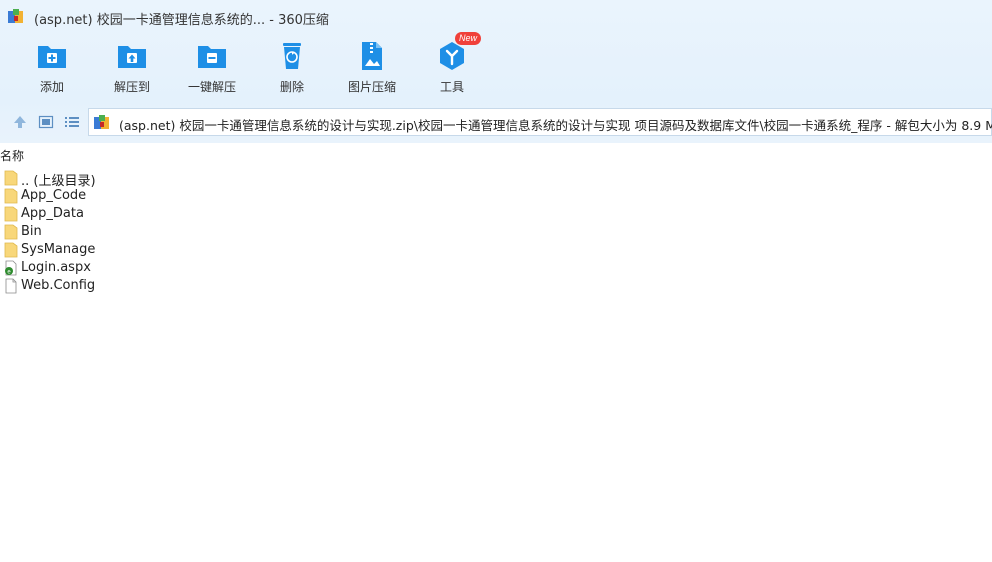 This screenshot has width=992, height=562. I want to click on list-item-sysmanage: SysManage, so click(150, 250).